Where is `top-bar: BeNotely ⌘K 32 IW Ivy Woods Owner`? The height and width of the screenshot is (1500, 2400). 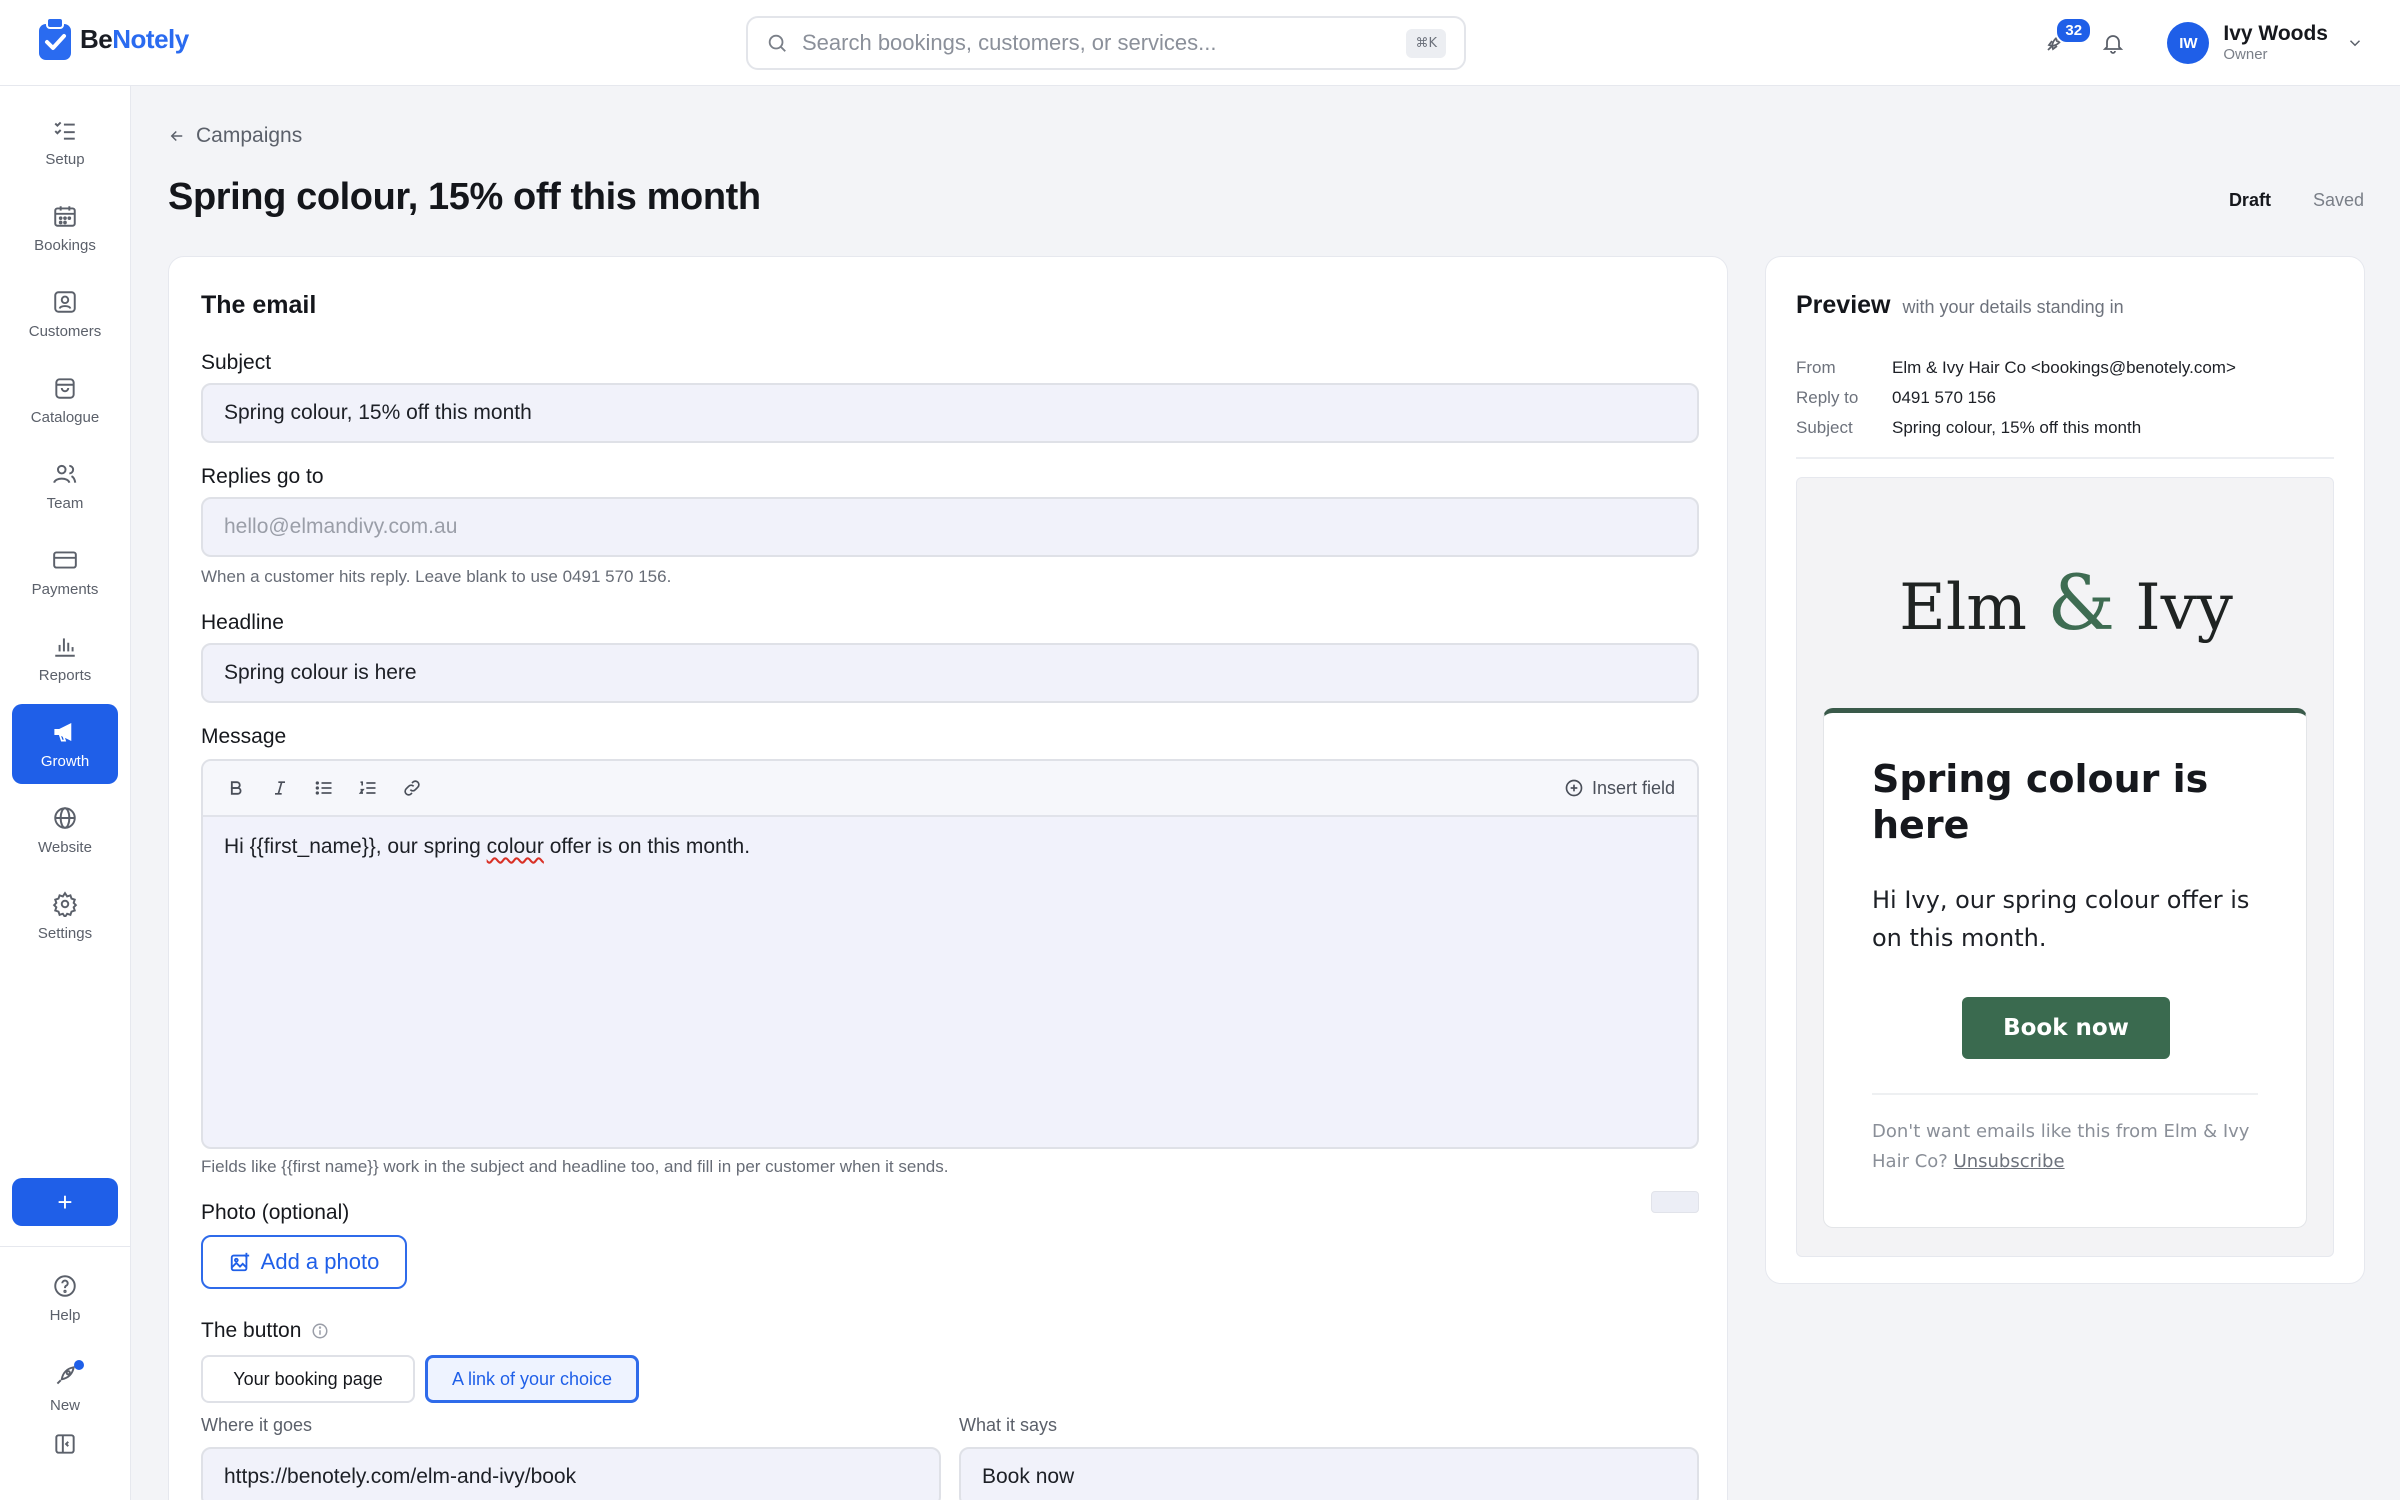
top-bar: BeNotely ⌘K 32 IW Ivy Woods Owner is located at coordinates (1200, 43).